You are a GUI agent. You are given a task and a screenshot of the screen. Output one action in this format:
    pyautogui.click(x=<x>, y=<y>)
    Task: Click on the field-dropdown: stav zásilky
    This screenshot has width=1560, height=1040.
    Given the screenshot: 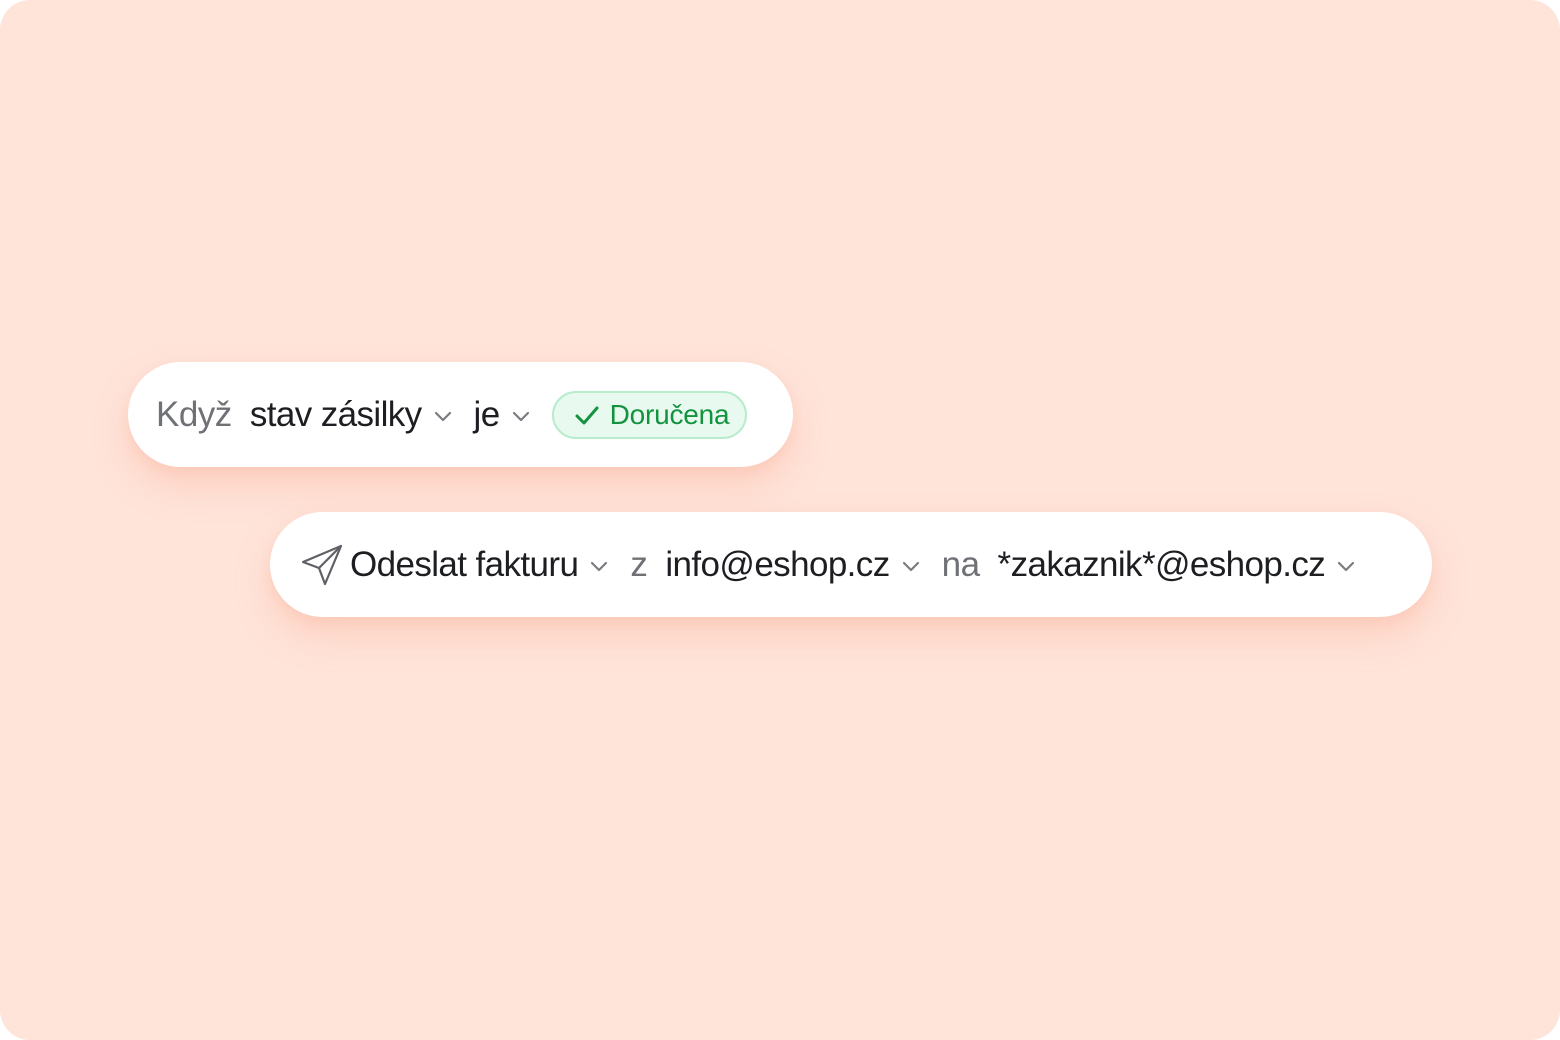 What is the action you would take?
    pyautogui.click(x=351, y=415)
    